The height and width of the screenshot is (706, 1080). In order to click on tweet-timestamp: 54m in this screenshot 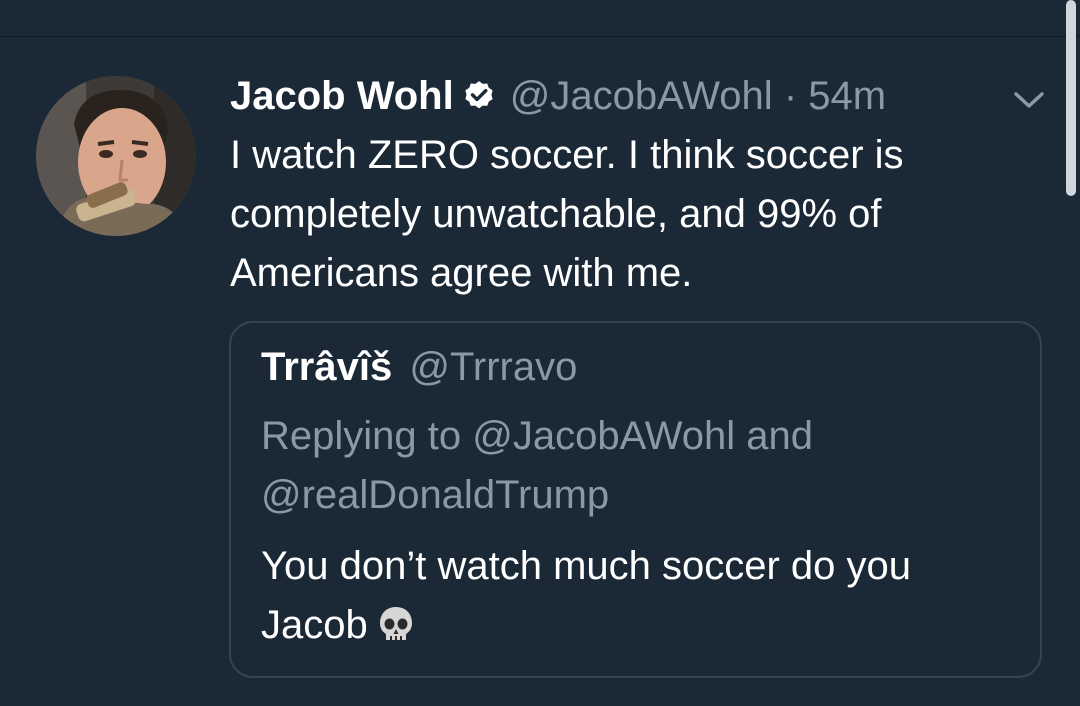, I will do `click(847, 96)`.